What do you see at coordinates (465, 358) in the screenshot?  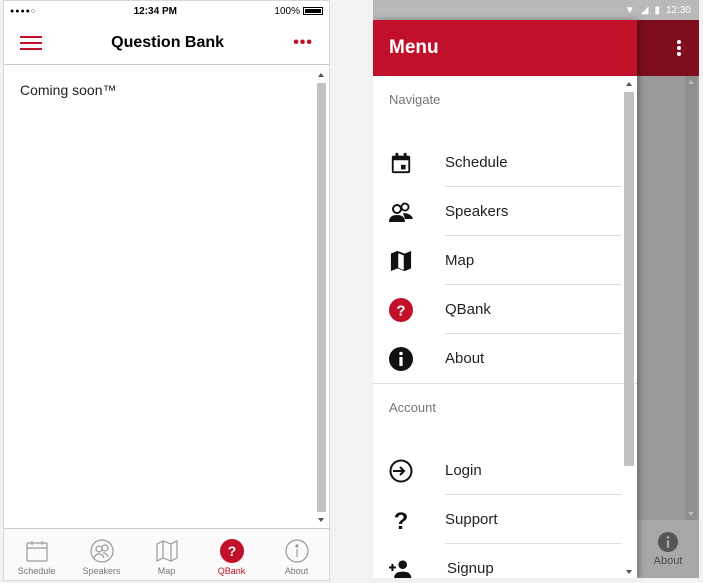 I see `drawer-item-label: About` at bounding box center [465, 358].